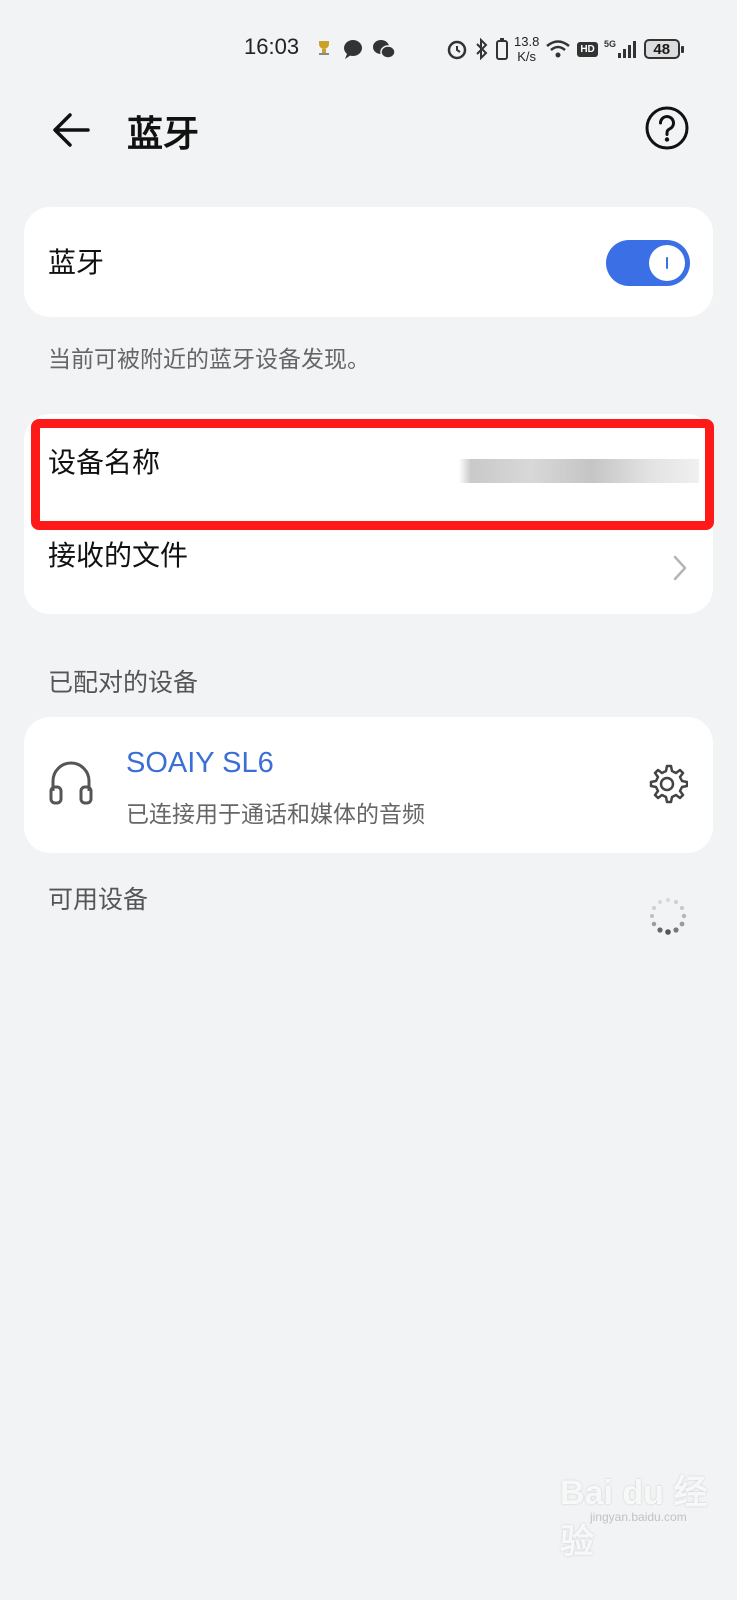 This screenshot has width=737, height=1600. I want to click on baidu-watermark-url: jingyan.baidu.com, so click(638, 1517).